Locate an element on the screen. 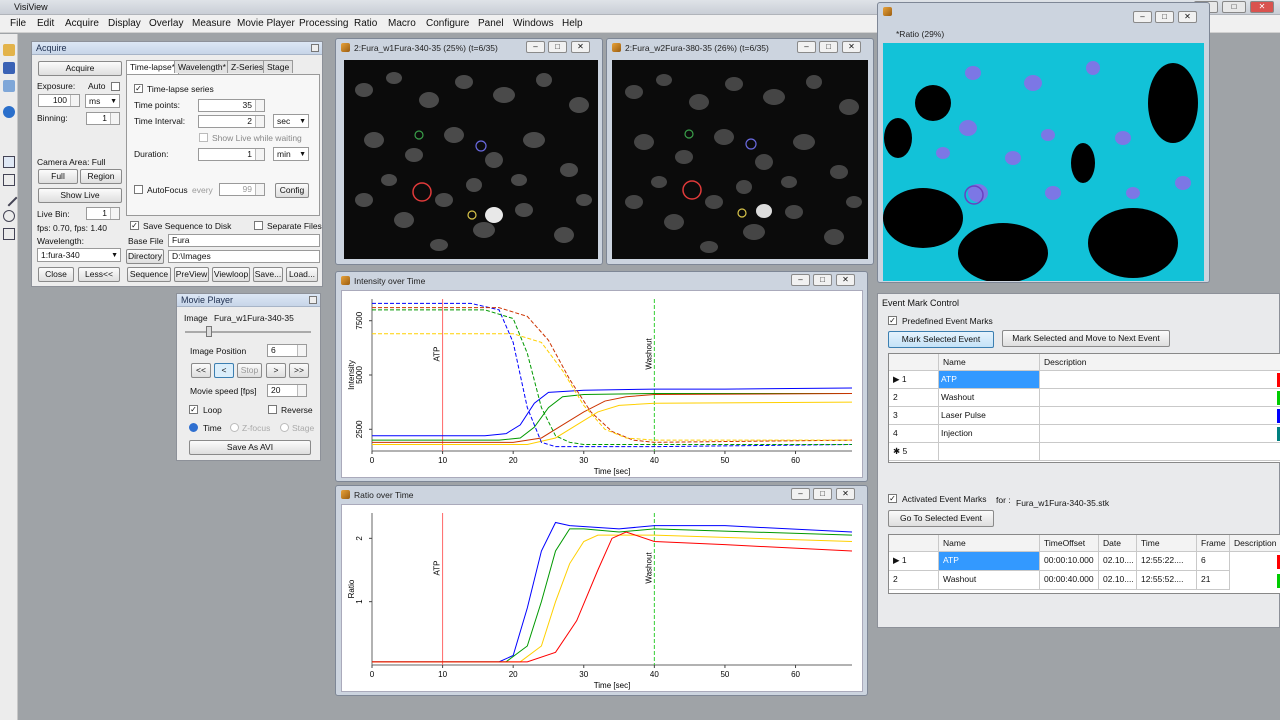 The width and height of the screenshot is (1280, 720). menu-movie-player: Movie Player is located at coordinates (266, 23).